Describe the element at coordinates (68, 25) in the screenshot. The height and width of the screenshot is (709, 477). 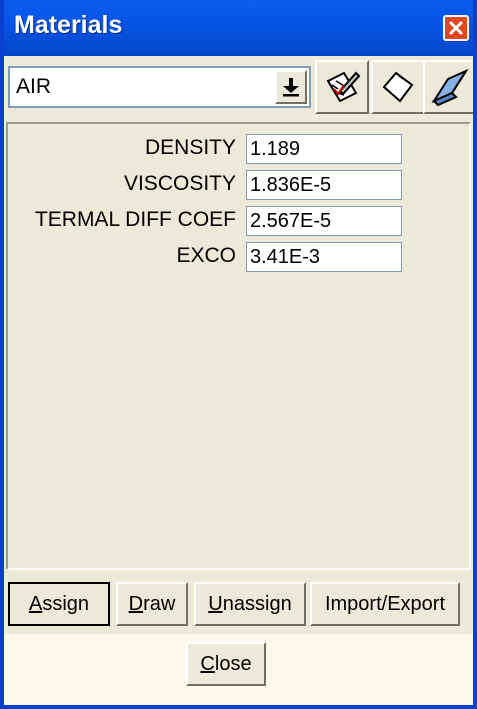
I see `window-title: Materials` at that location.